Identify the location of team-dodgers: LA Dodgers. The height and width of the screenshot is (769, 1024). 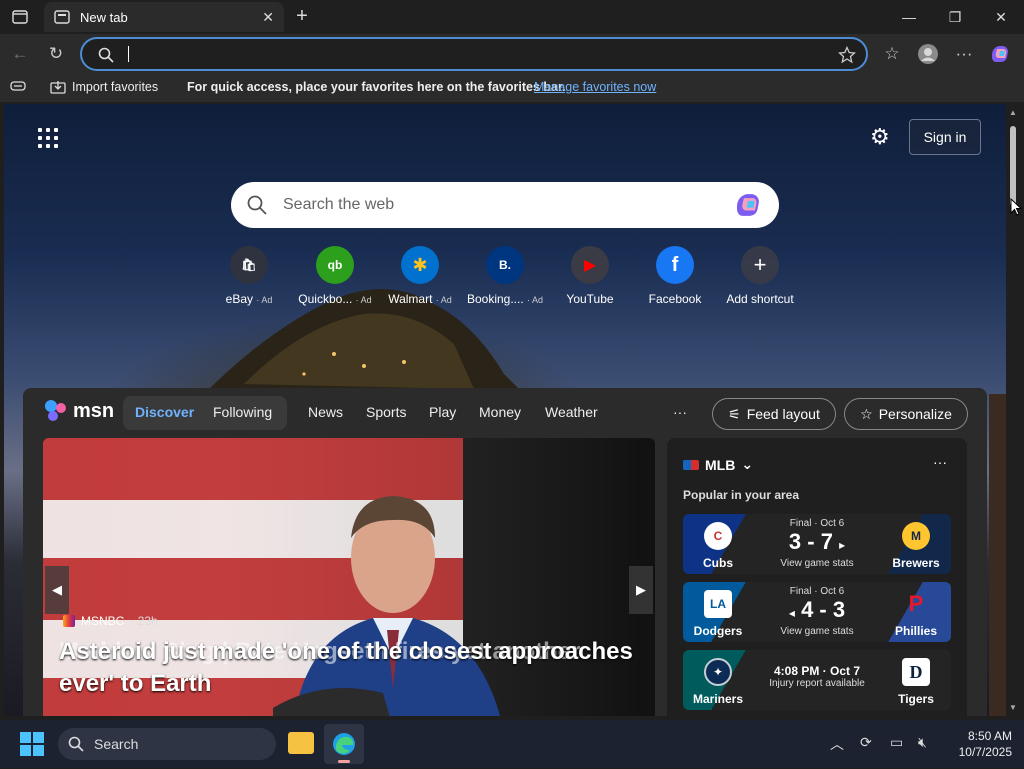
(718, 614).